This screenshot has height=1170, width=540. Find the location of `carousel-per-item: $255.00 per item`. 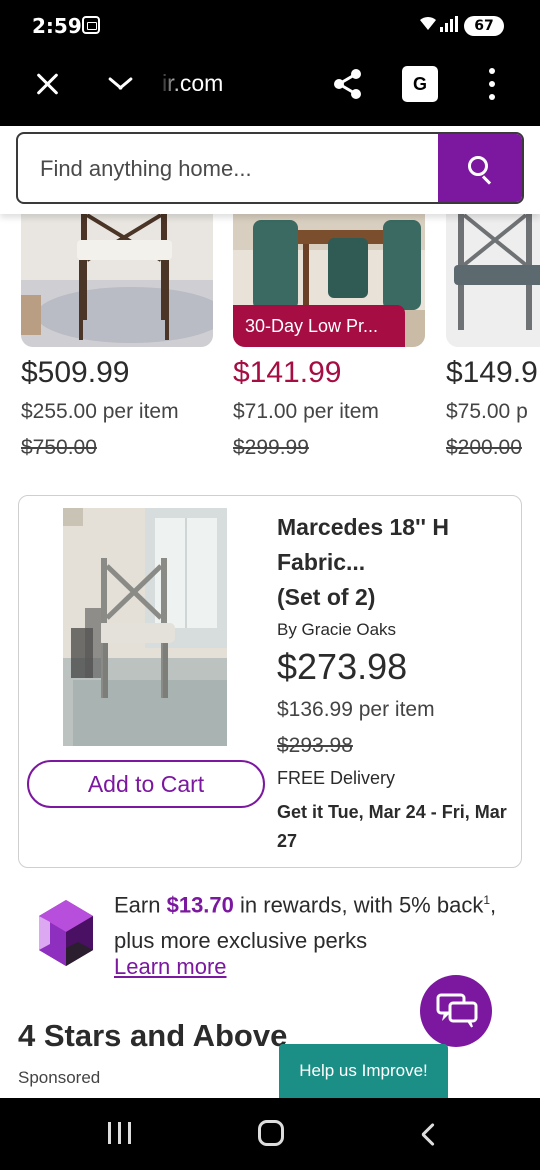

carousel-per-item: $255.00 per item is located at coordinates (100, 411).